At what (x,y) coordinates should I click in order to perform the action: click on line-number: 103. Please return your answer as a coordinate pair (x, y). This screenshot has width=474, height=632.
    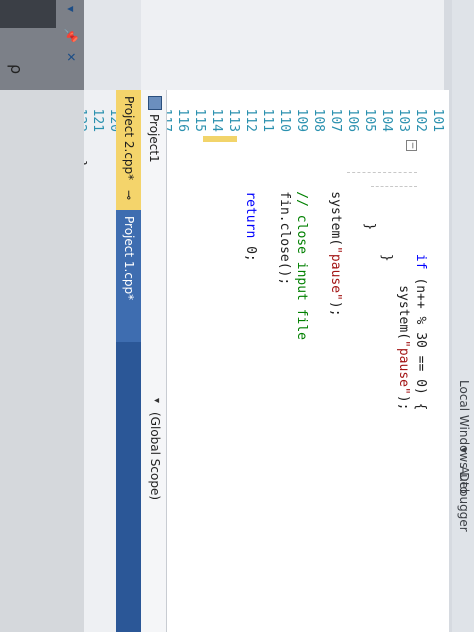
    Looking at the image, I should click on (403, 120).